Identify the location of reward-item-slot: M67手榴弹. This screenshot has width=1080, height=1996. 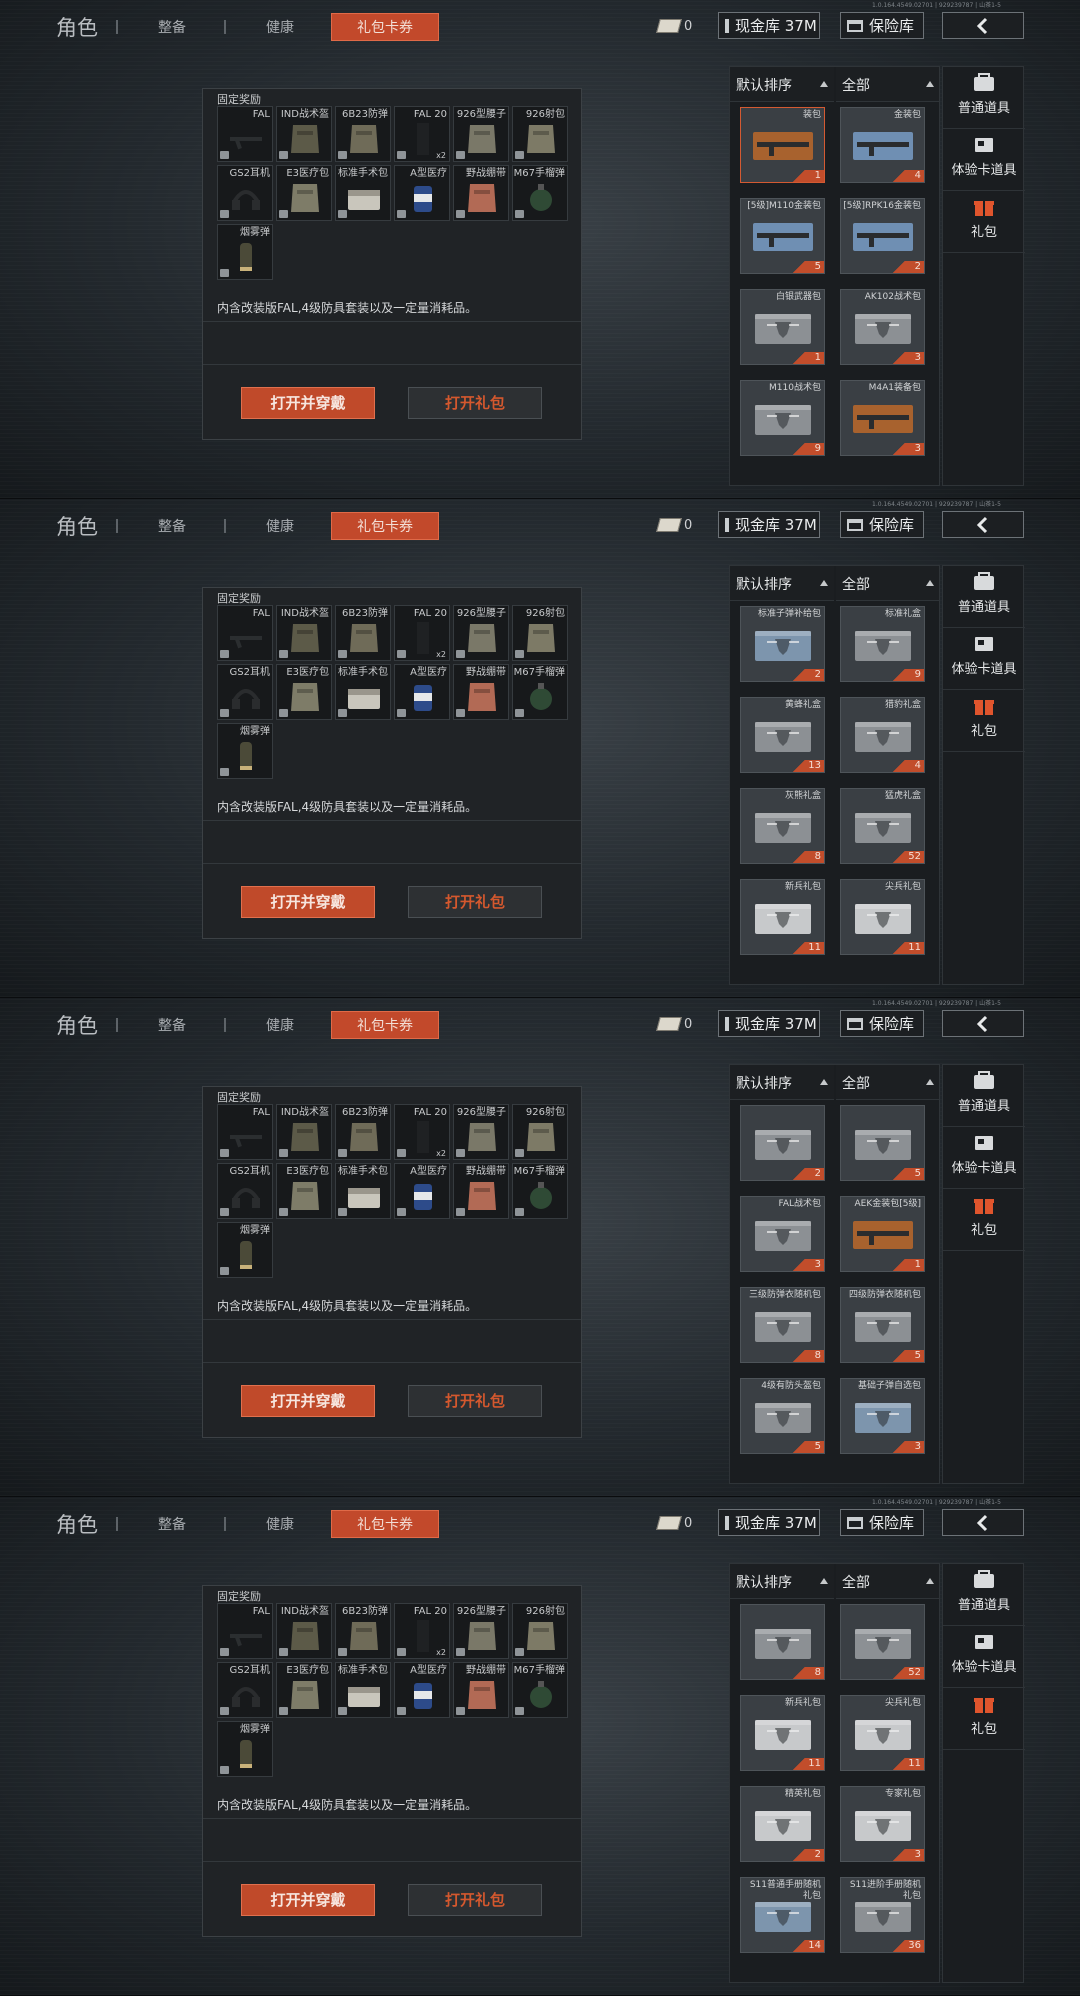
(540, 1690).